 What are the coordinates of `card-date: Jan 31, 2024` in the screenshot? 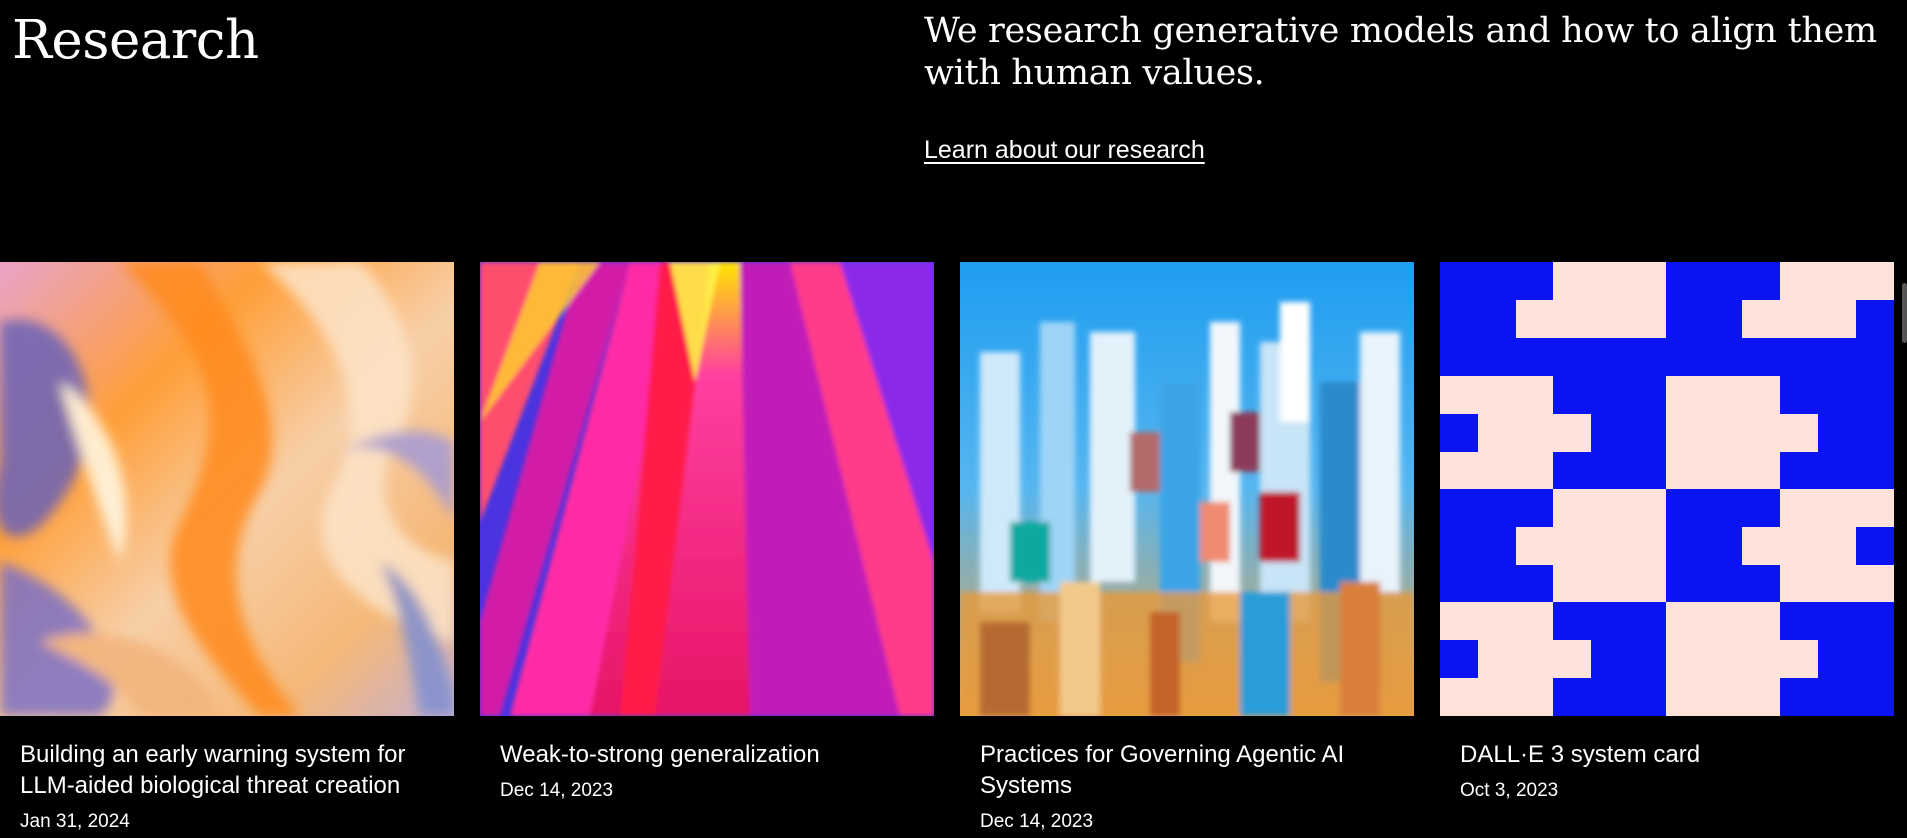 It's located at (75, 821).